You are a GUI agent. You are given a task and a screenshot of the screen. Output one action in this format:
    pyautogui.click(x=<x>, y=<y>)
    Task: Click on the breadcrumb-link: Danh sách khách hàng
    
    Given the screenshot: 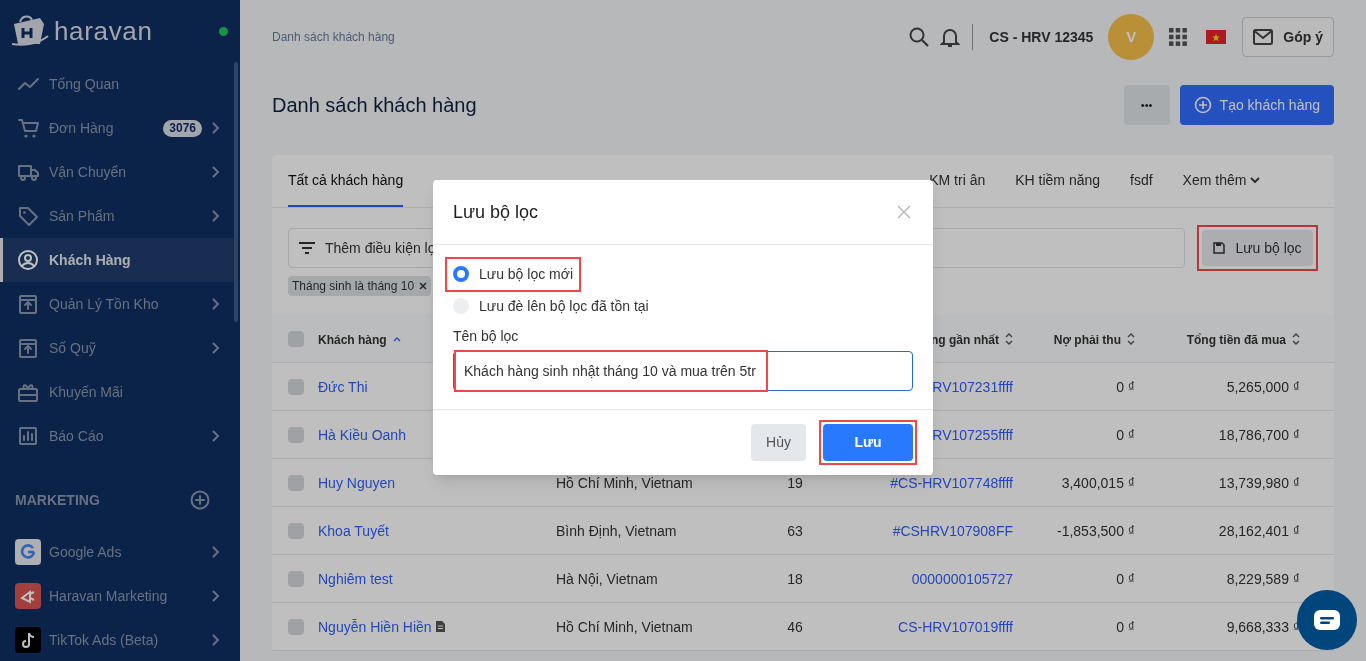 What is the action you would take?
    pyautogui.click(x=590, y=37)
    